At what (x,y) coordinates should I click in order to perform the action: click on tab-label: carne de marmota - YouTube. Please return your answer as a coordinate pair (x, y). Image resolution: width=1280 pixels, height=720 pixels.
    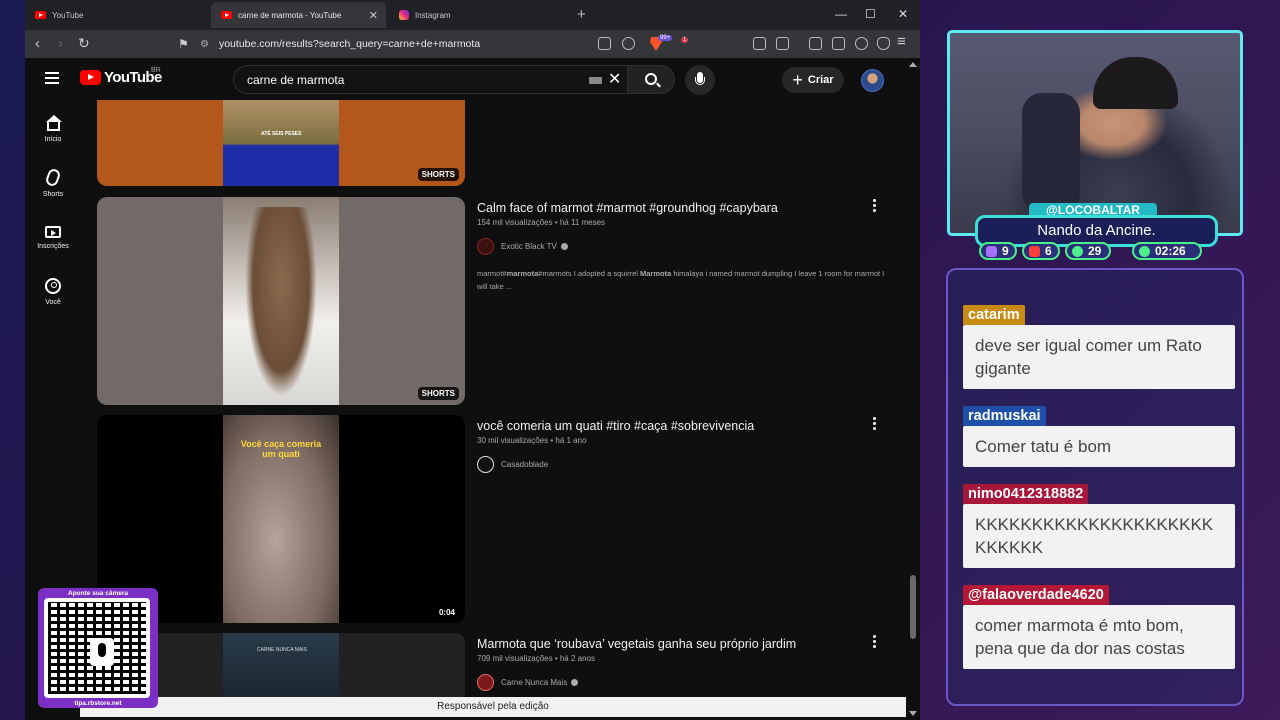
    Looking at the image, I should click on (290, 15).